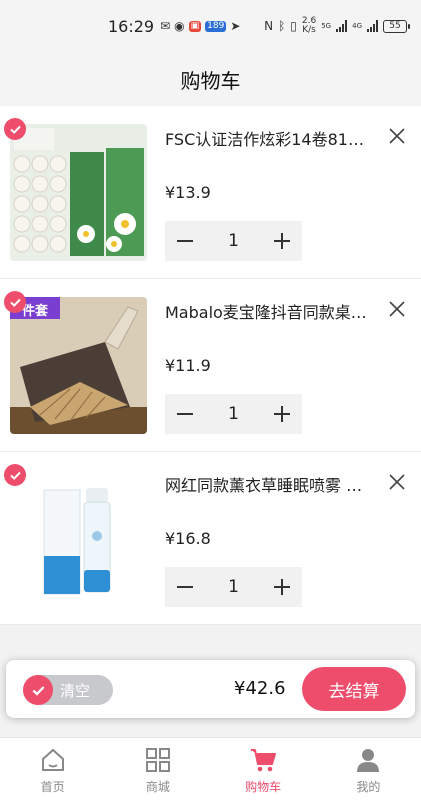  What do you see at coordinates (52, 759) in the screenshot?
I see `home-icon` at bounding box center [52, 759].